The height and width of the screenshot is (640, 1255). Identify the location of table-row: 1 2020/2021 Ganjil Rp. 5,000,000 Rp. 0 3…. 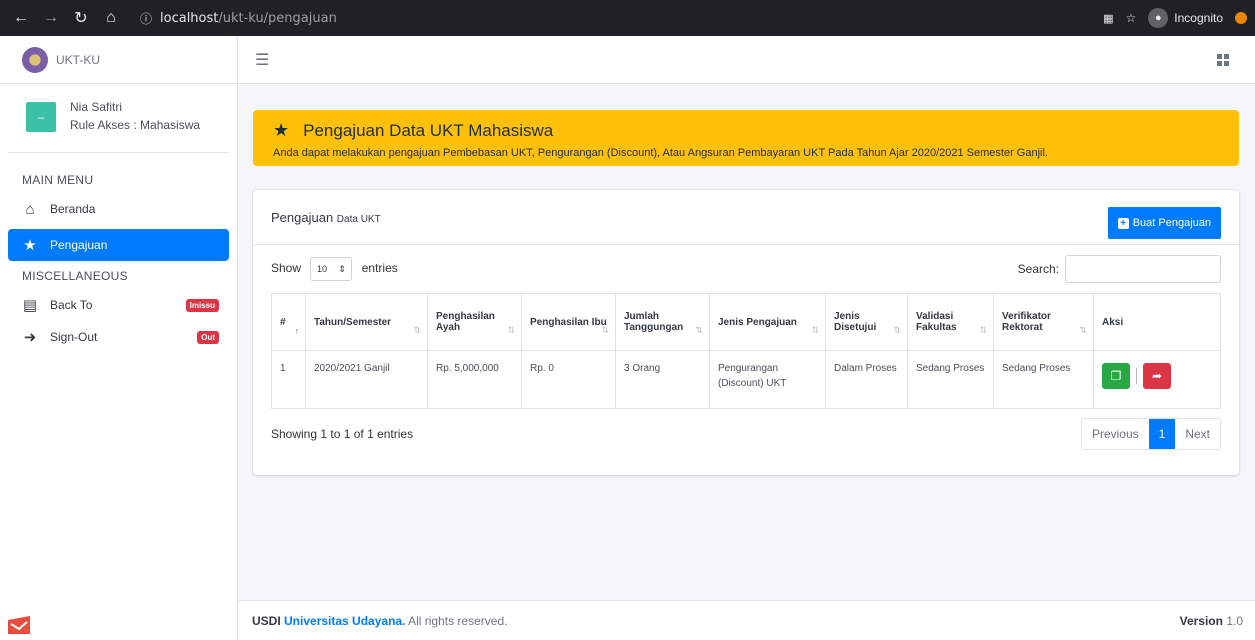
(746, 379).